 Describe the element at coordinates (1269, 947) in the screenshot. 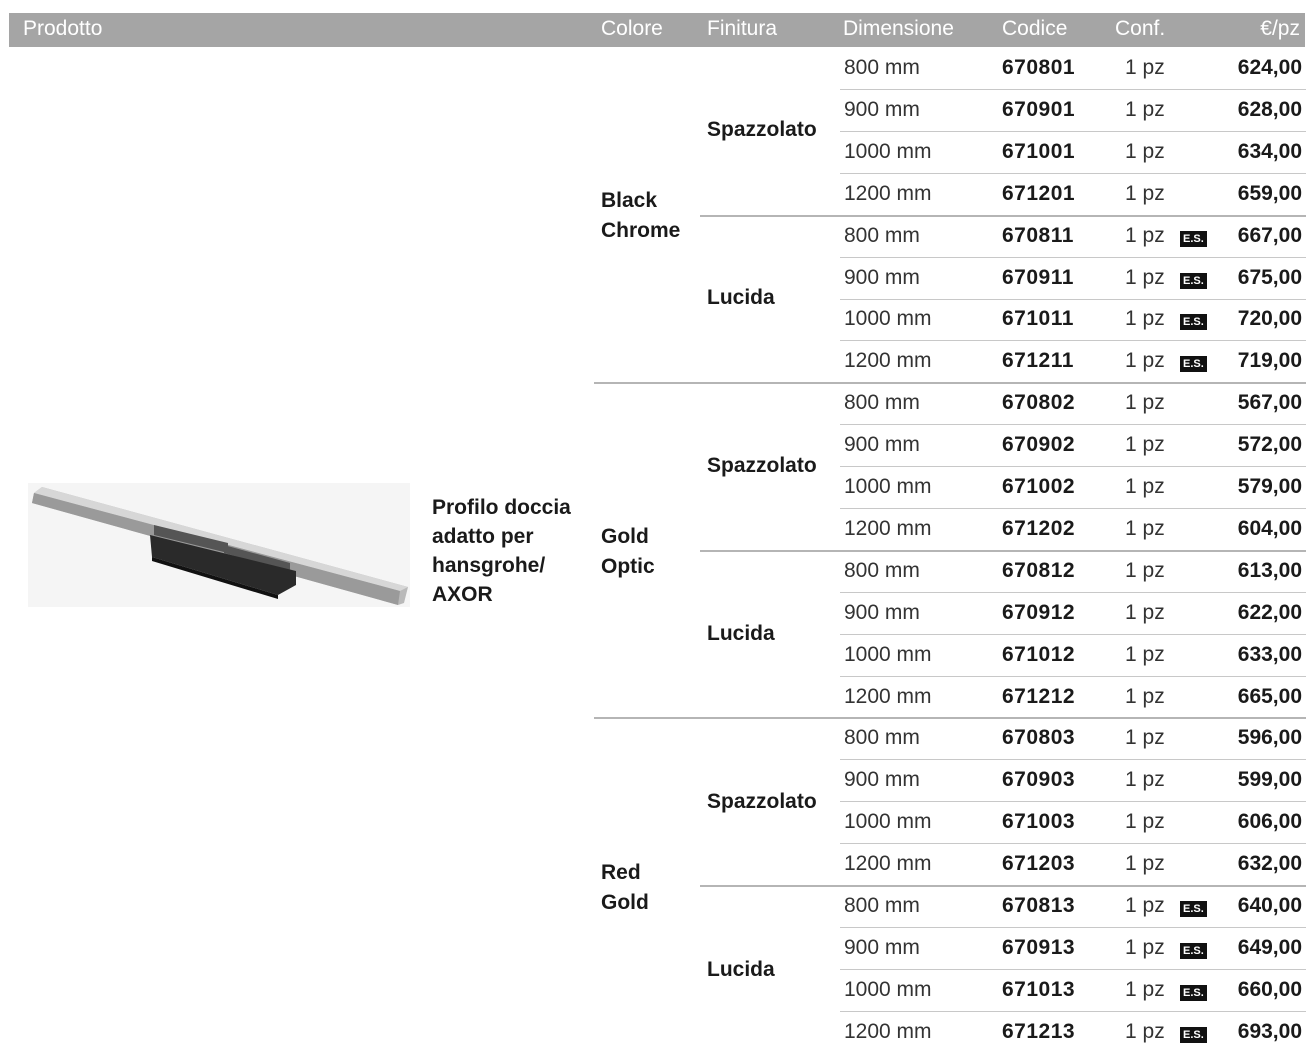

I see `price-cell: 649,00` at that location.